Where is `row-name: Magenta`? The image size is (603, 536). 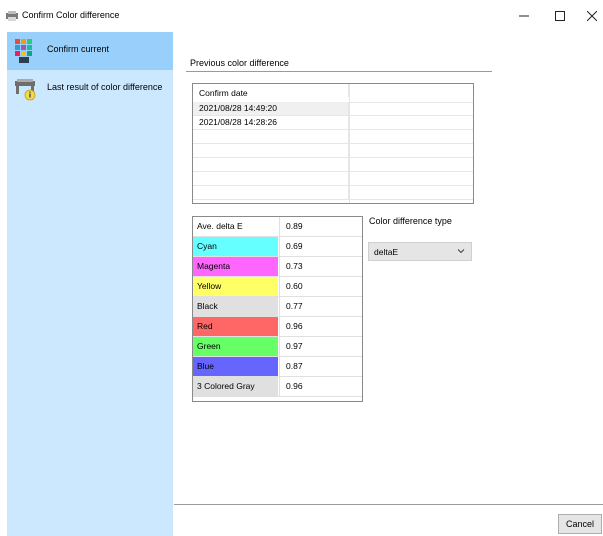
row-name: Magenta is located at coordinates (235, 266).